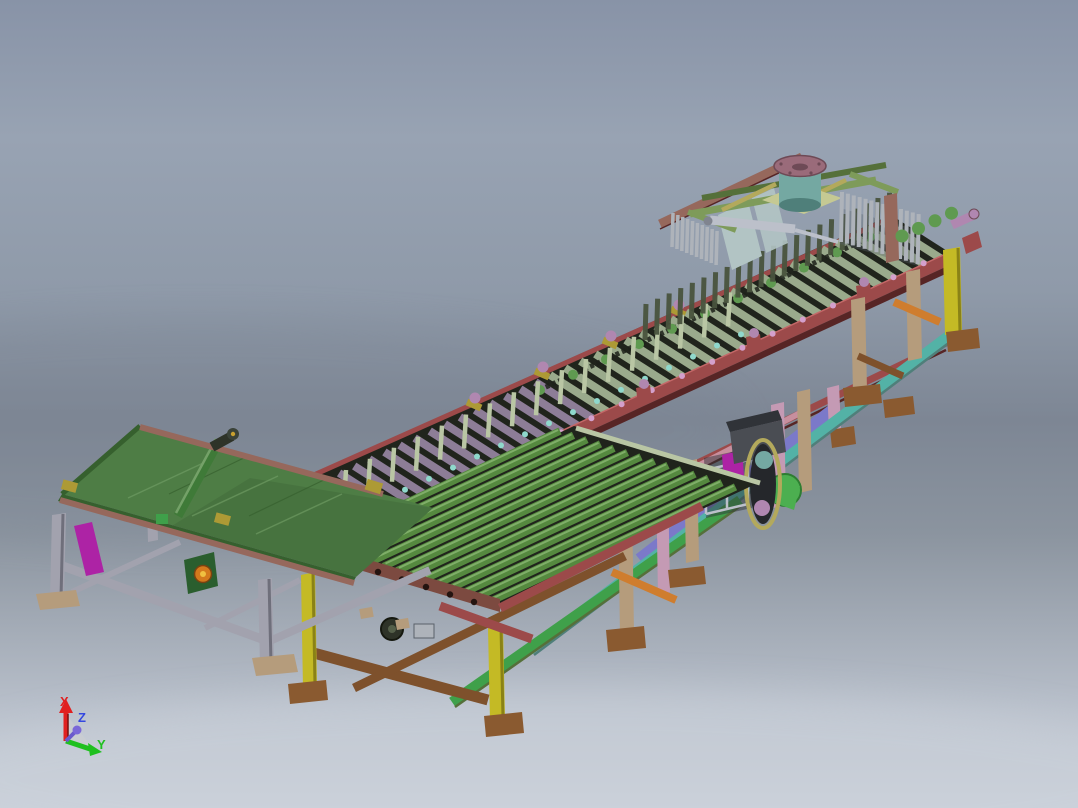 The image size is (1078, 808). Describe the element at coordinates (424, 631) in the screenshot. I see `junction-box` at that location.